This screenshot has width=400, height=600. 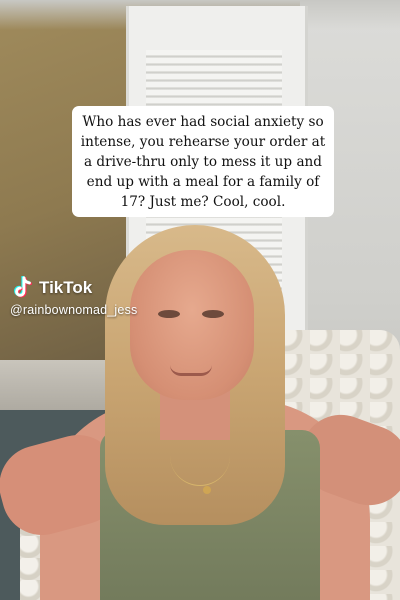 I want to click on person-eye-right, so click(x=213, y=314).